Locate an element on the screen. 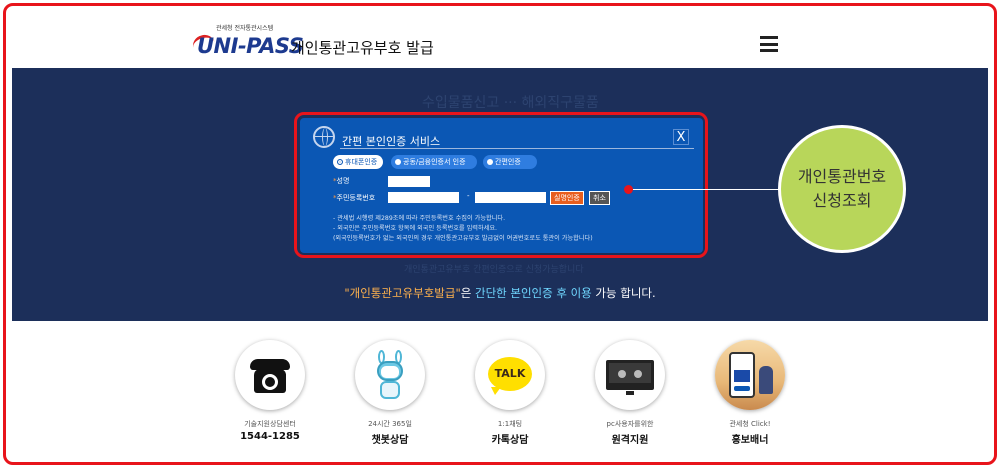 This screenshot has height=468, width=1000. modal-divider is located at coordinates (517, 148).